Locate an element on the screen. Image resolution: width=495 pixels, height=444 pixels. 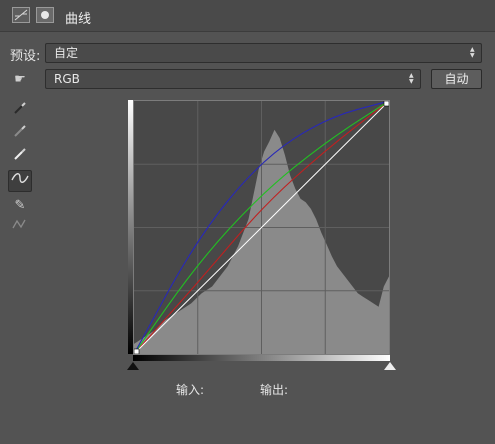
pencil-draw-icon: ✎ is located at coordinates (20, 206).